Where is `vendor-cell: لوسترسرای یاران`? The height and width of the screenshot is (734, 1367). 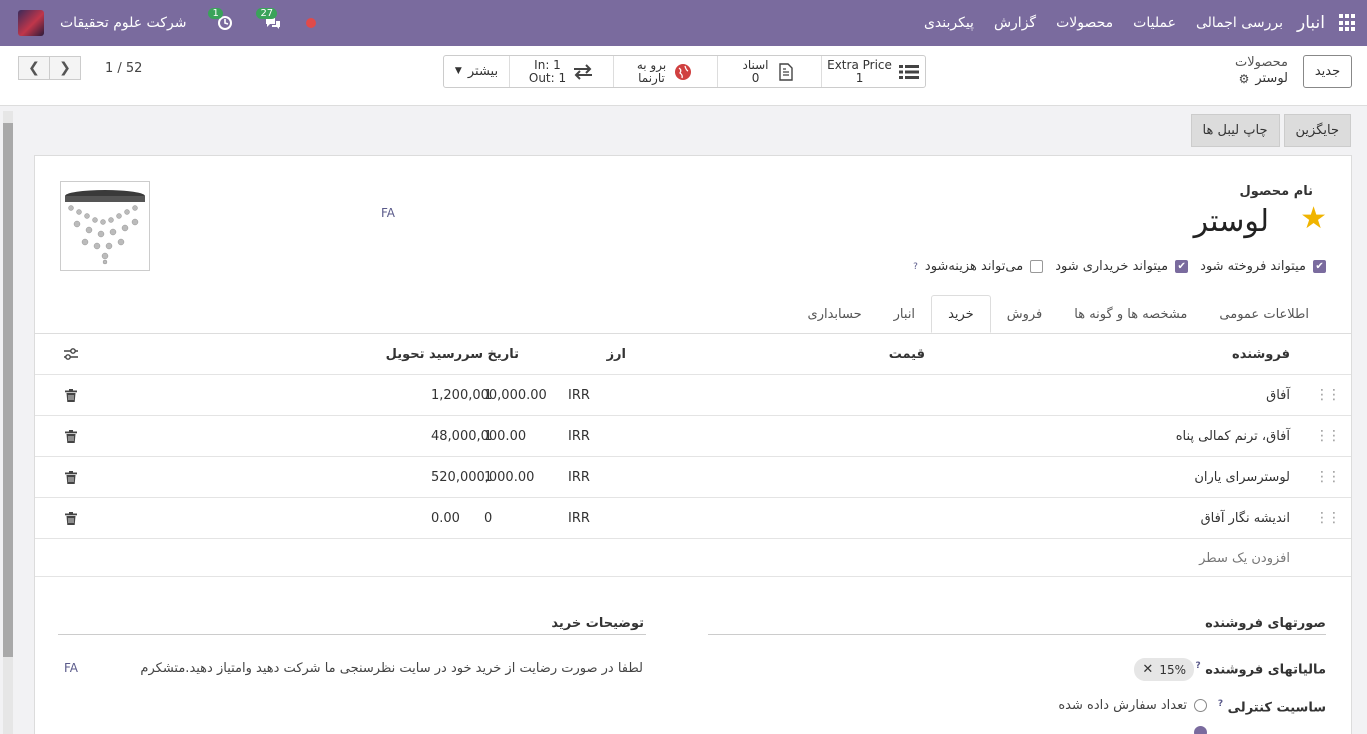
vendor-cell: لوسترسرای یاران is located at coordinates (1242, 477).